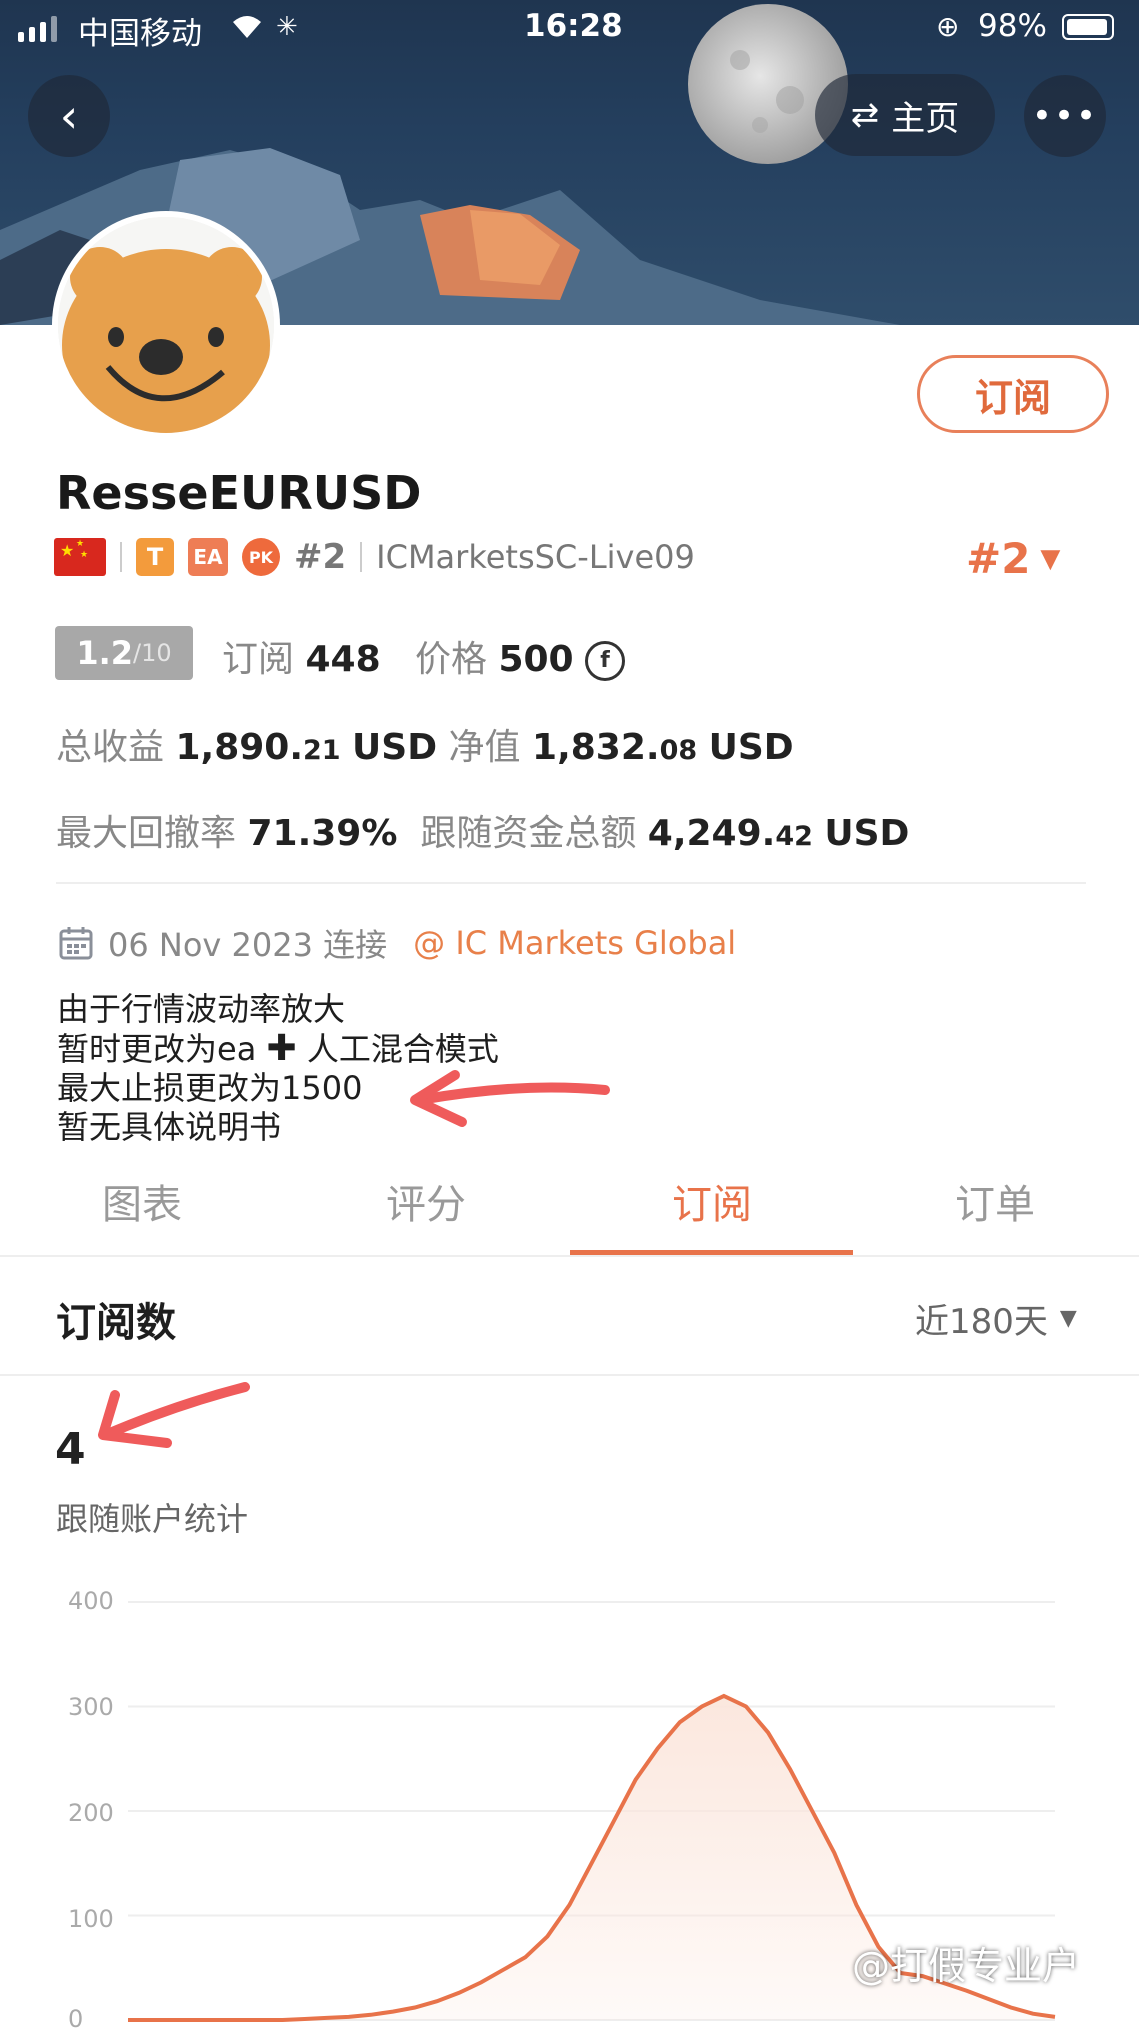  Describe the element at coordinates (966, 1966) in the screenshot. I see `watermark: @打假专业户` at that location.